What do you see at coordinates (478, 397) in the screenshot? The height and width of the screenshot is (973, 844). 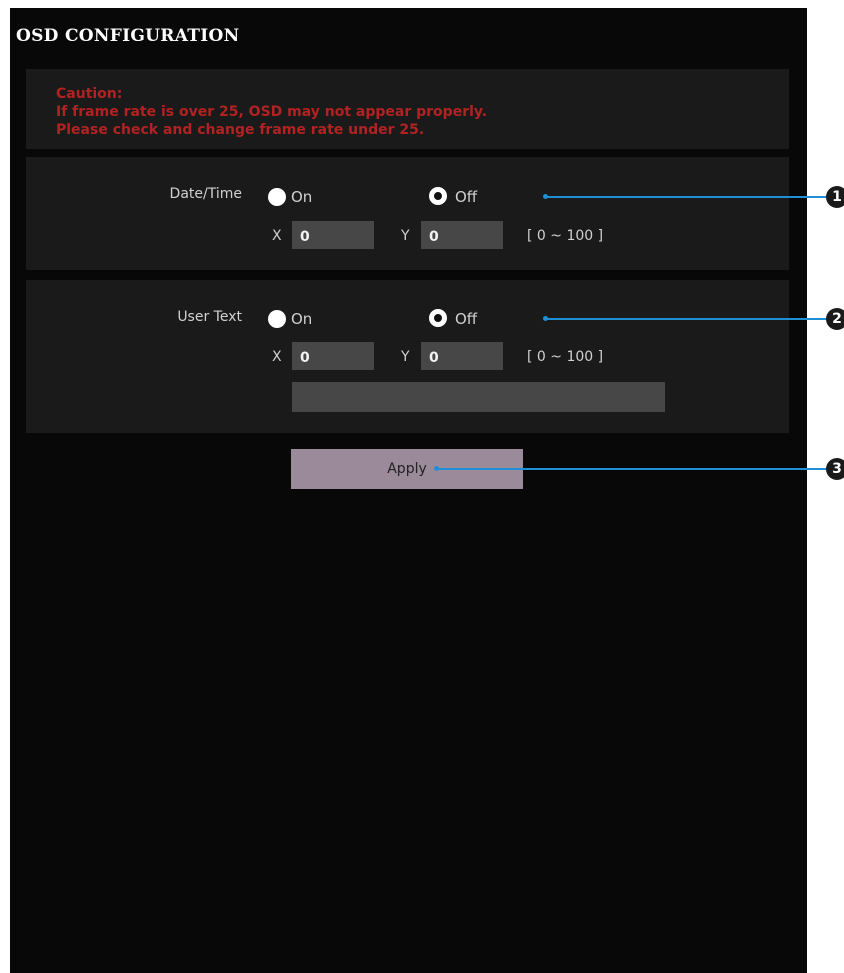 I see `user-text-input` at bounding box center [478, 397].